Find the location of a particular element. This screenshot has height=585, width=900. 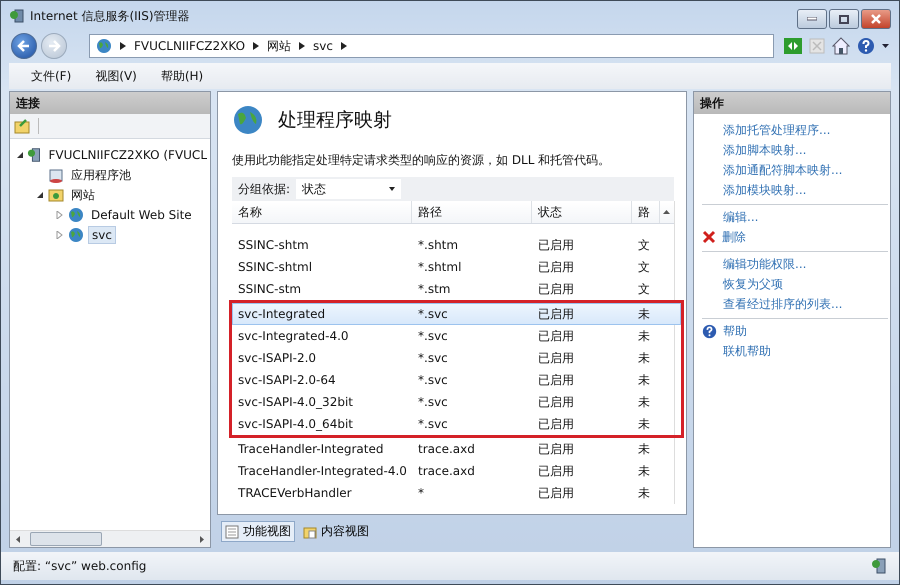

maximize-button is located at coordinates (844, 19).